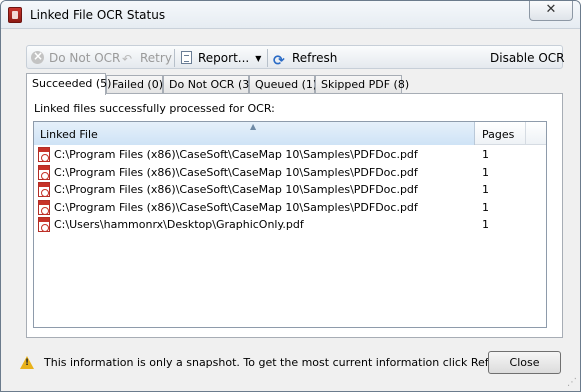 The image size is (581, 392). Describe the element at coordinates (524, 362) in the screenshot. I see `close-button: Close` at that location.